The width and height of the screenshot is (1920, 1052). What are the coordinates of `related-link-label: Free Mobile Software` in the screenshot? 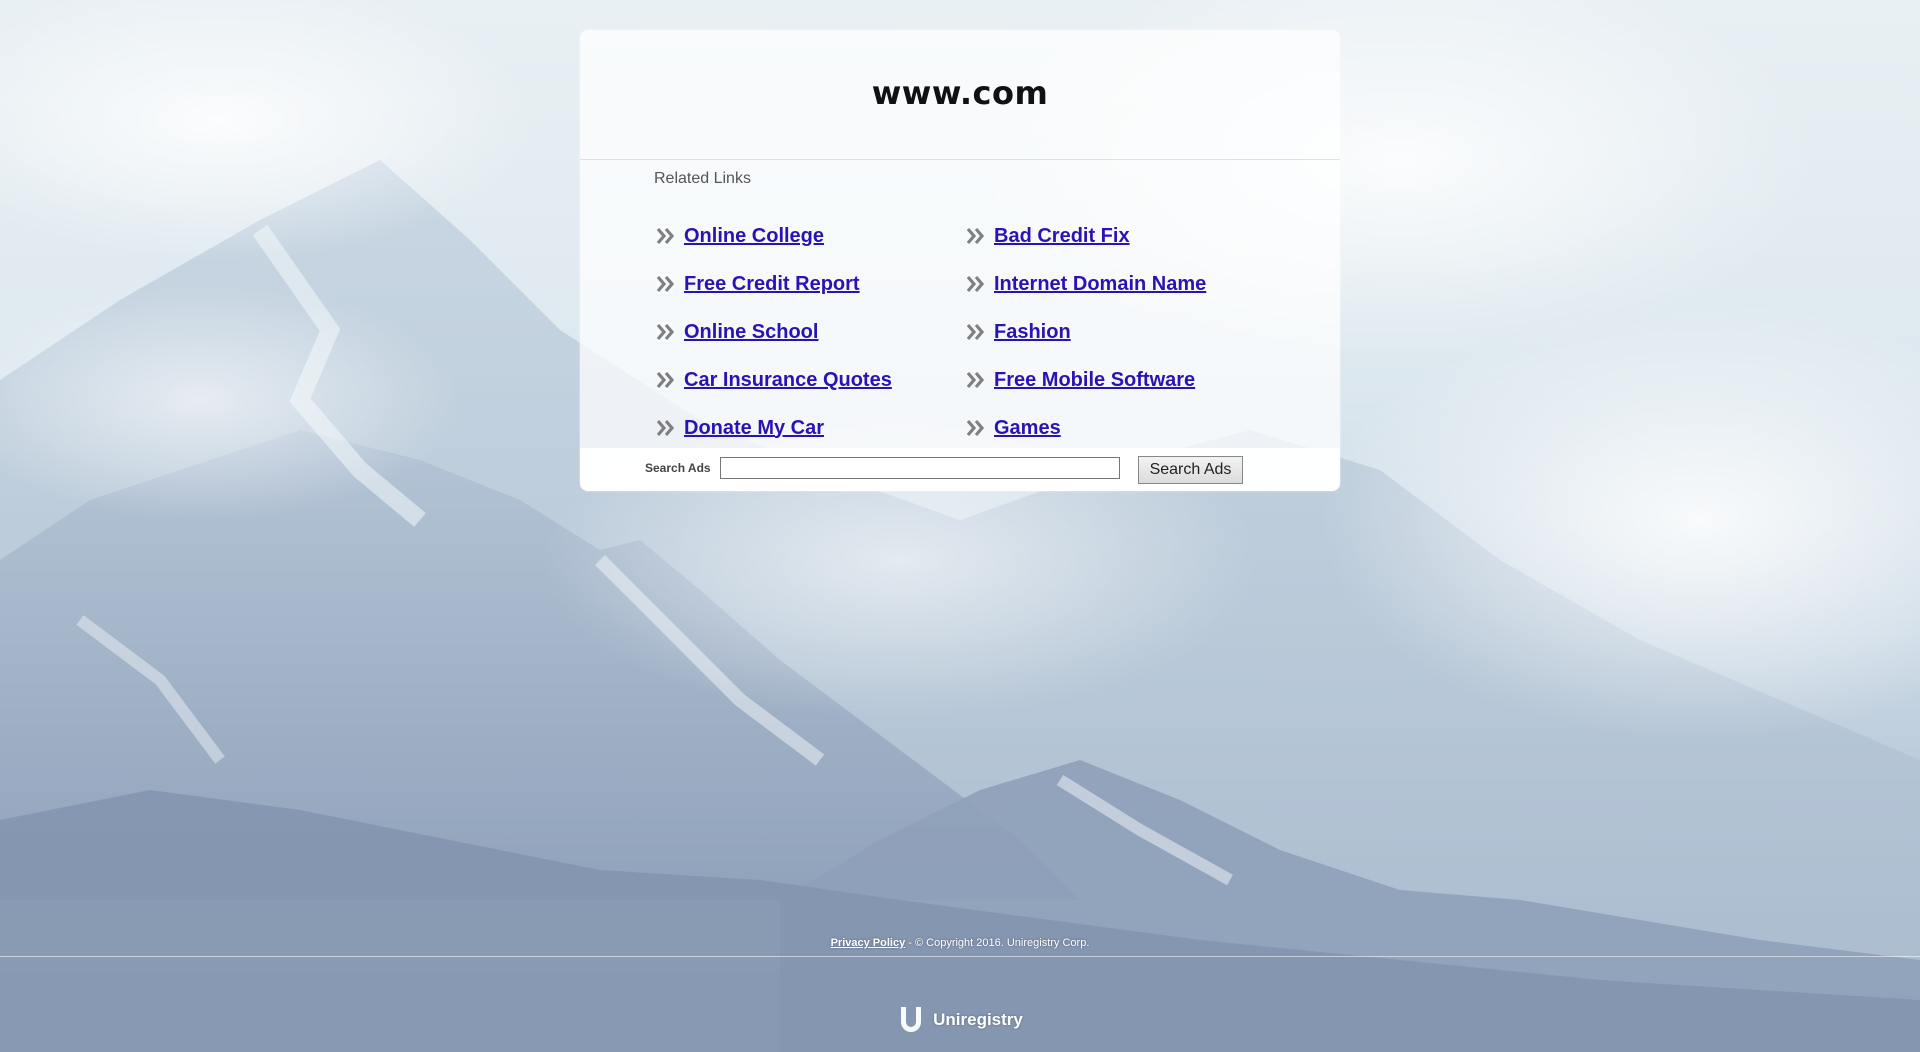 It's located at (1094, 380).